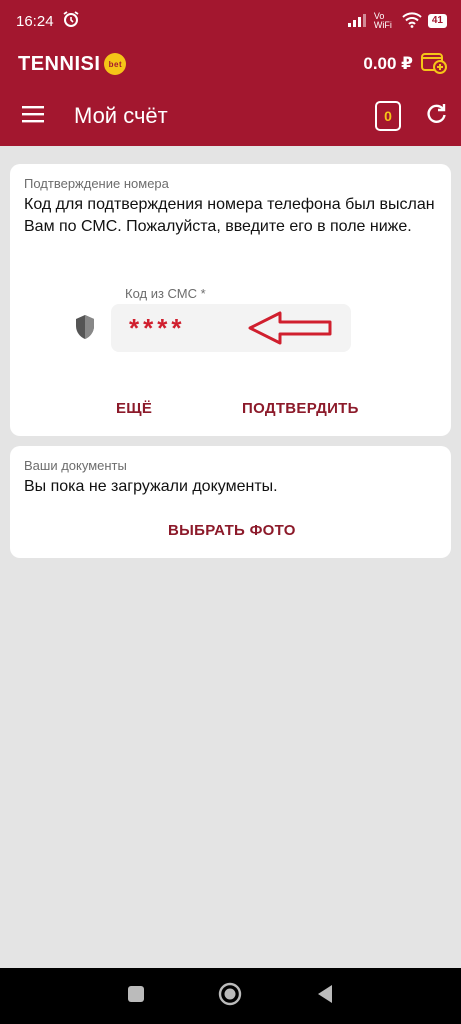  I want to click on signal-icon, so click(357, 21).